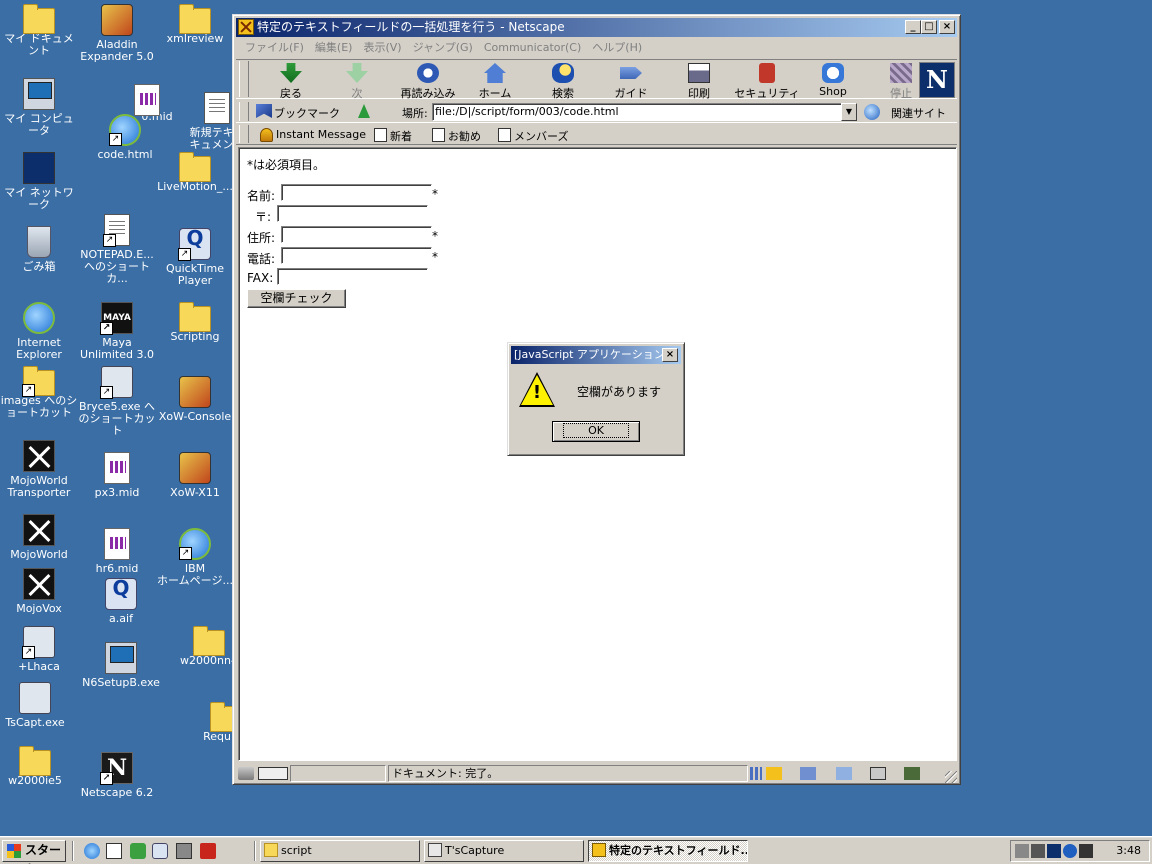 This screenshot has height=864, width=1152. What do you see at coordinates (307, 113) in the screenshot?
I see `bookmarks-button: ブックマーク` at bounding box center [307, 113].